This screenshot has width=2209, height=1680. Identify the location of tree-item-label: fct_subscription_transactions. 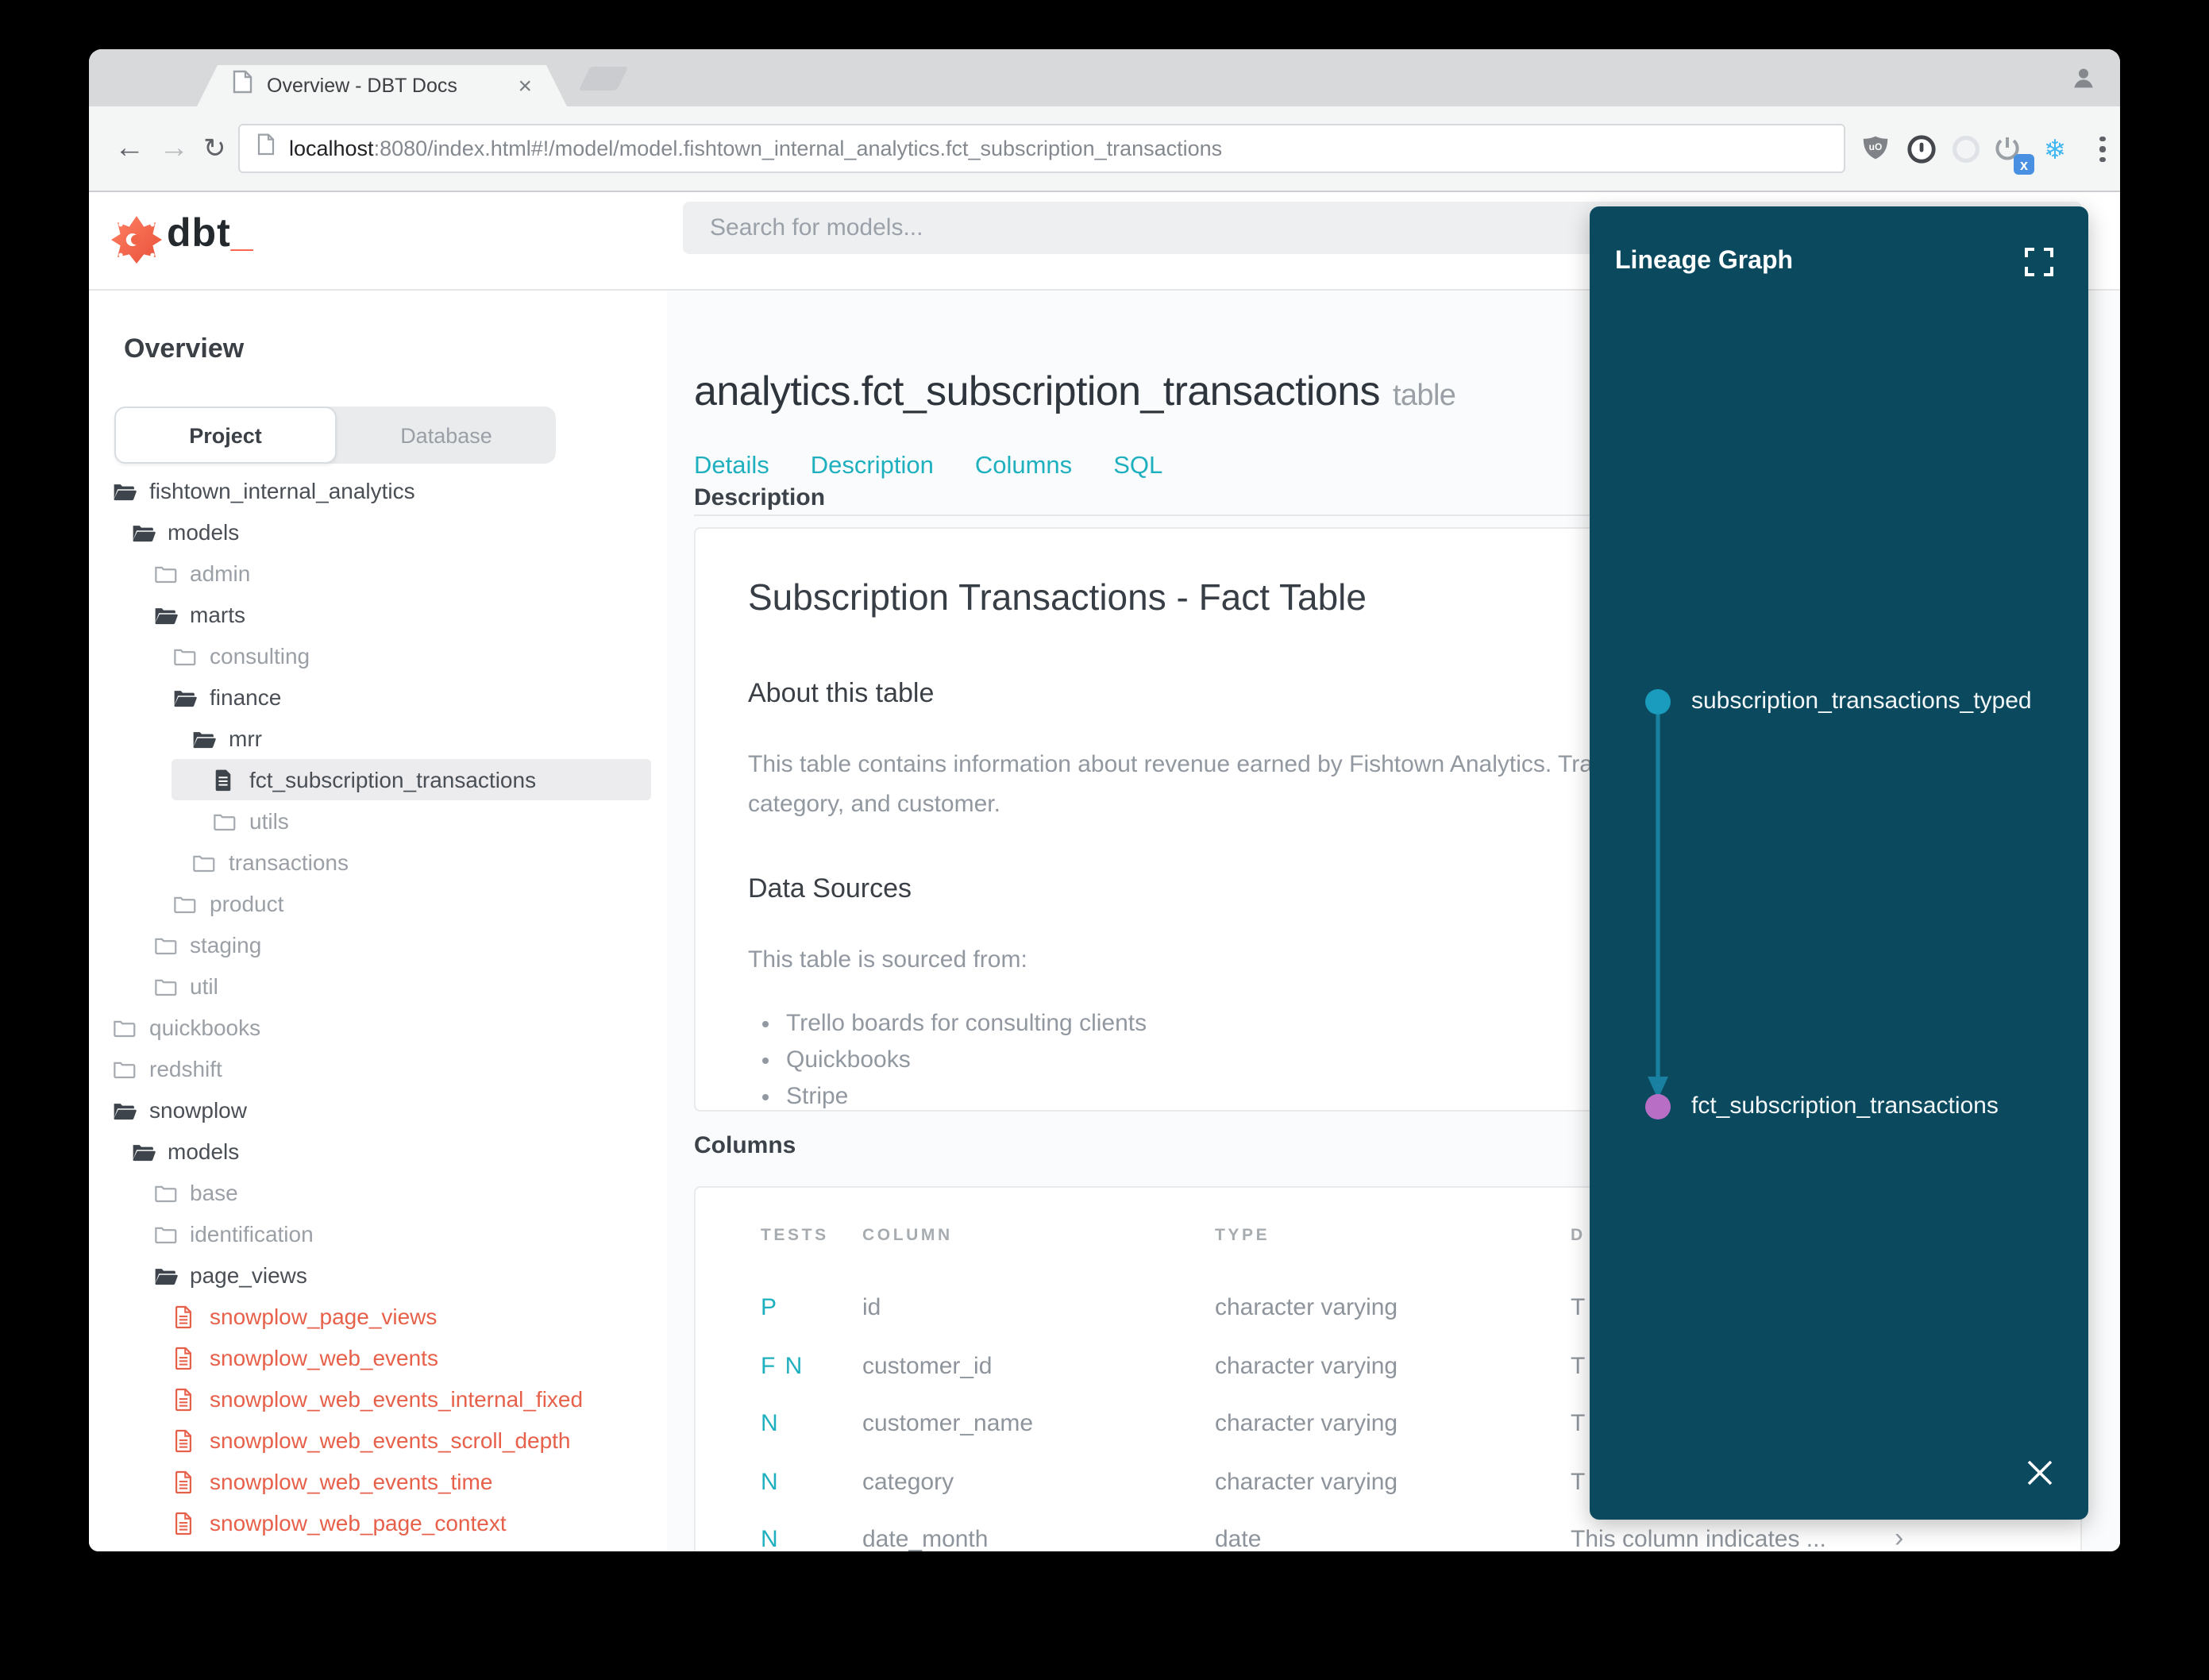
(393, 779).